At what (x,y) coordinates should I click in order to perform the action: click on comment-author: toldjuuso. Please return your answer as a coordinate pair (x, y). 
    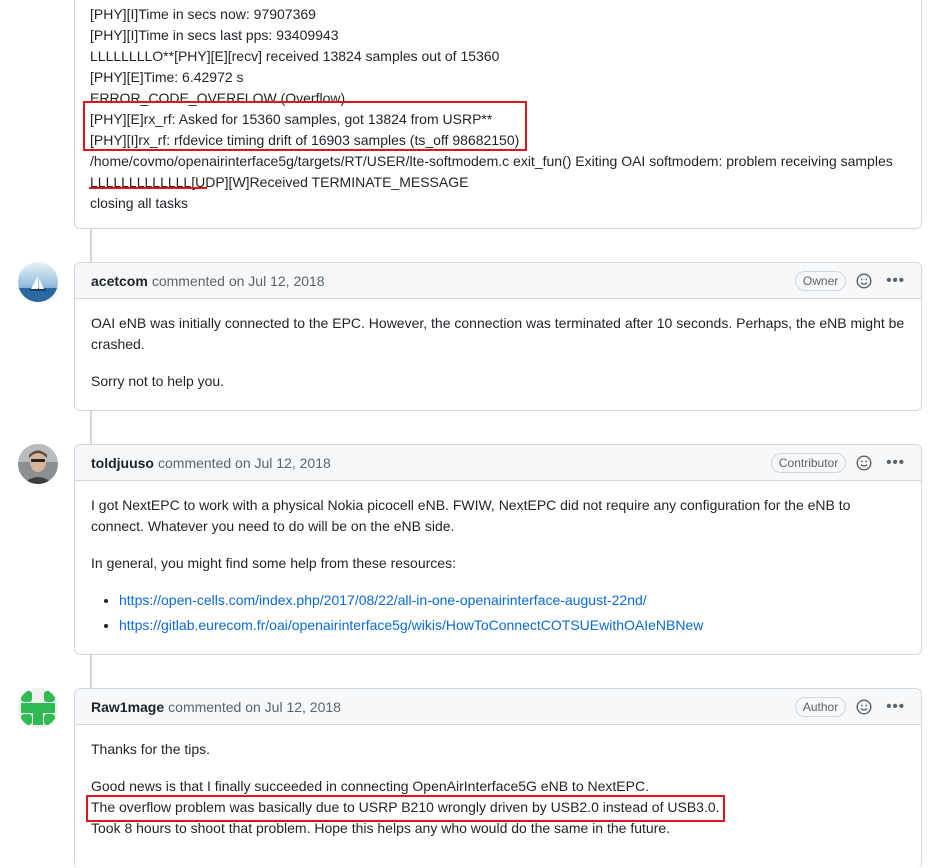
    Looking at the image, I should click on (122, 463).